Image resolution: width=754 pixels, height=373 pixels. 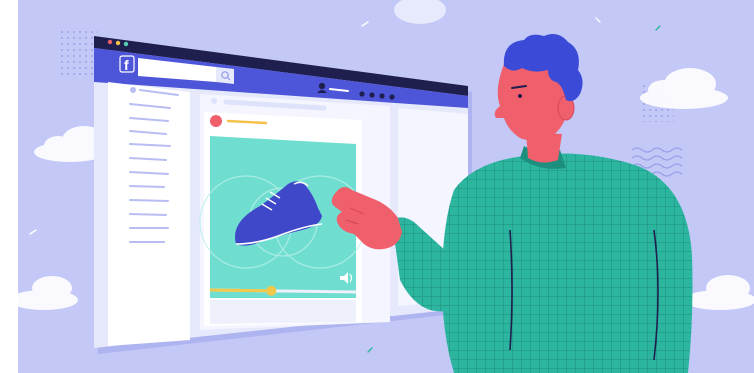 I want to click on post-footer, so click(x=283, y=312).